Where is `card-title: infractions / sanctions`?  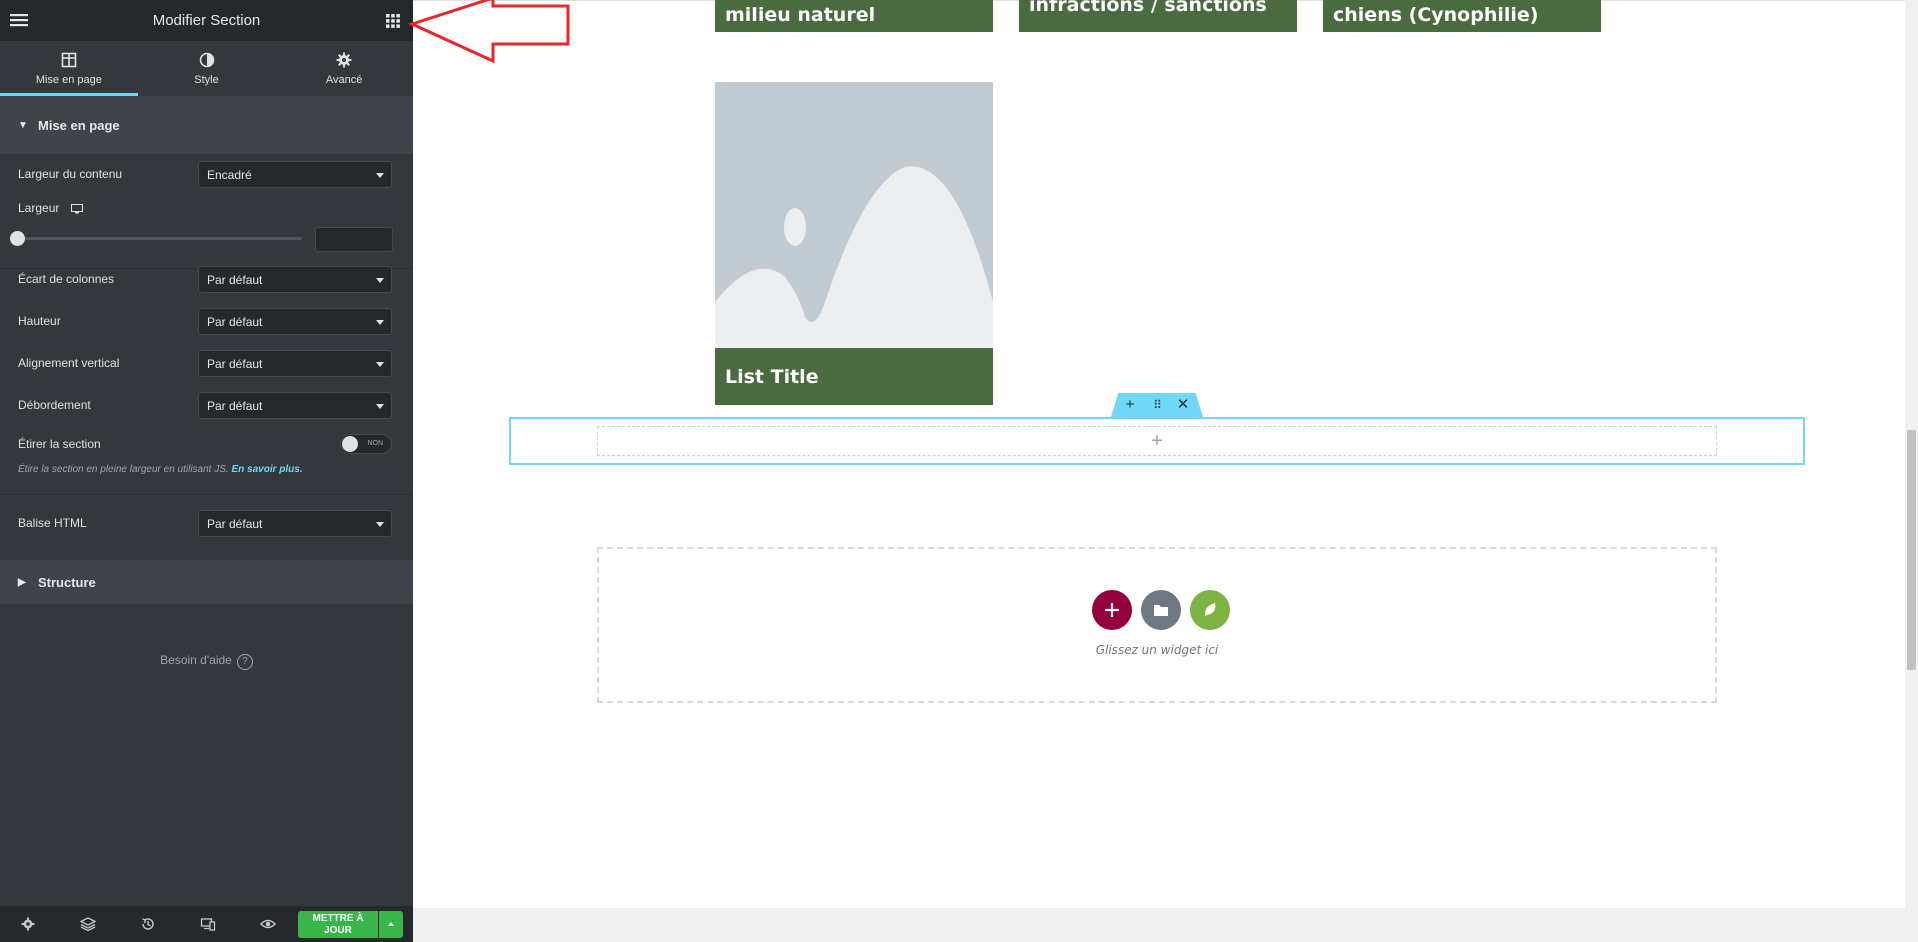 card-title: infractions / sanctions is located at coordinates (1148, 8).